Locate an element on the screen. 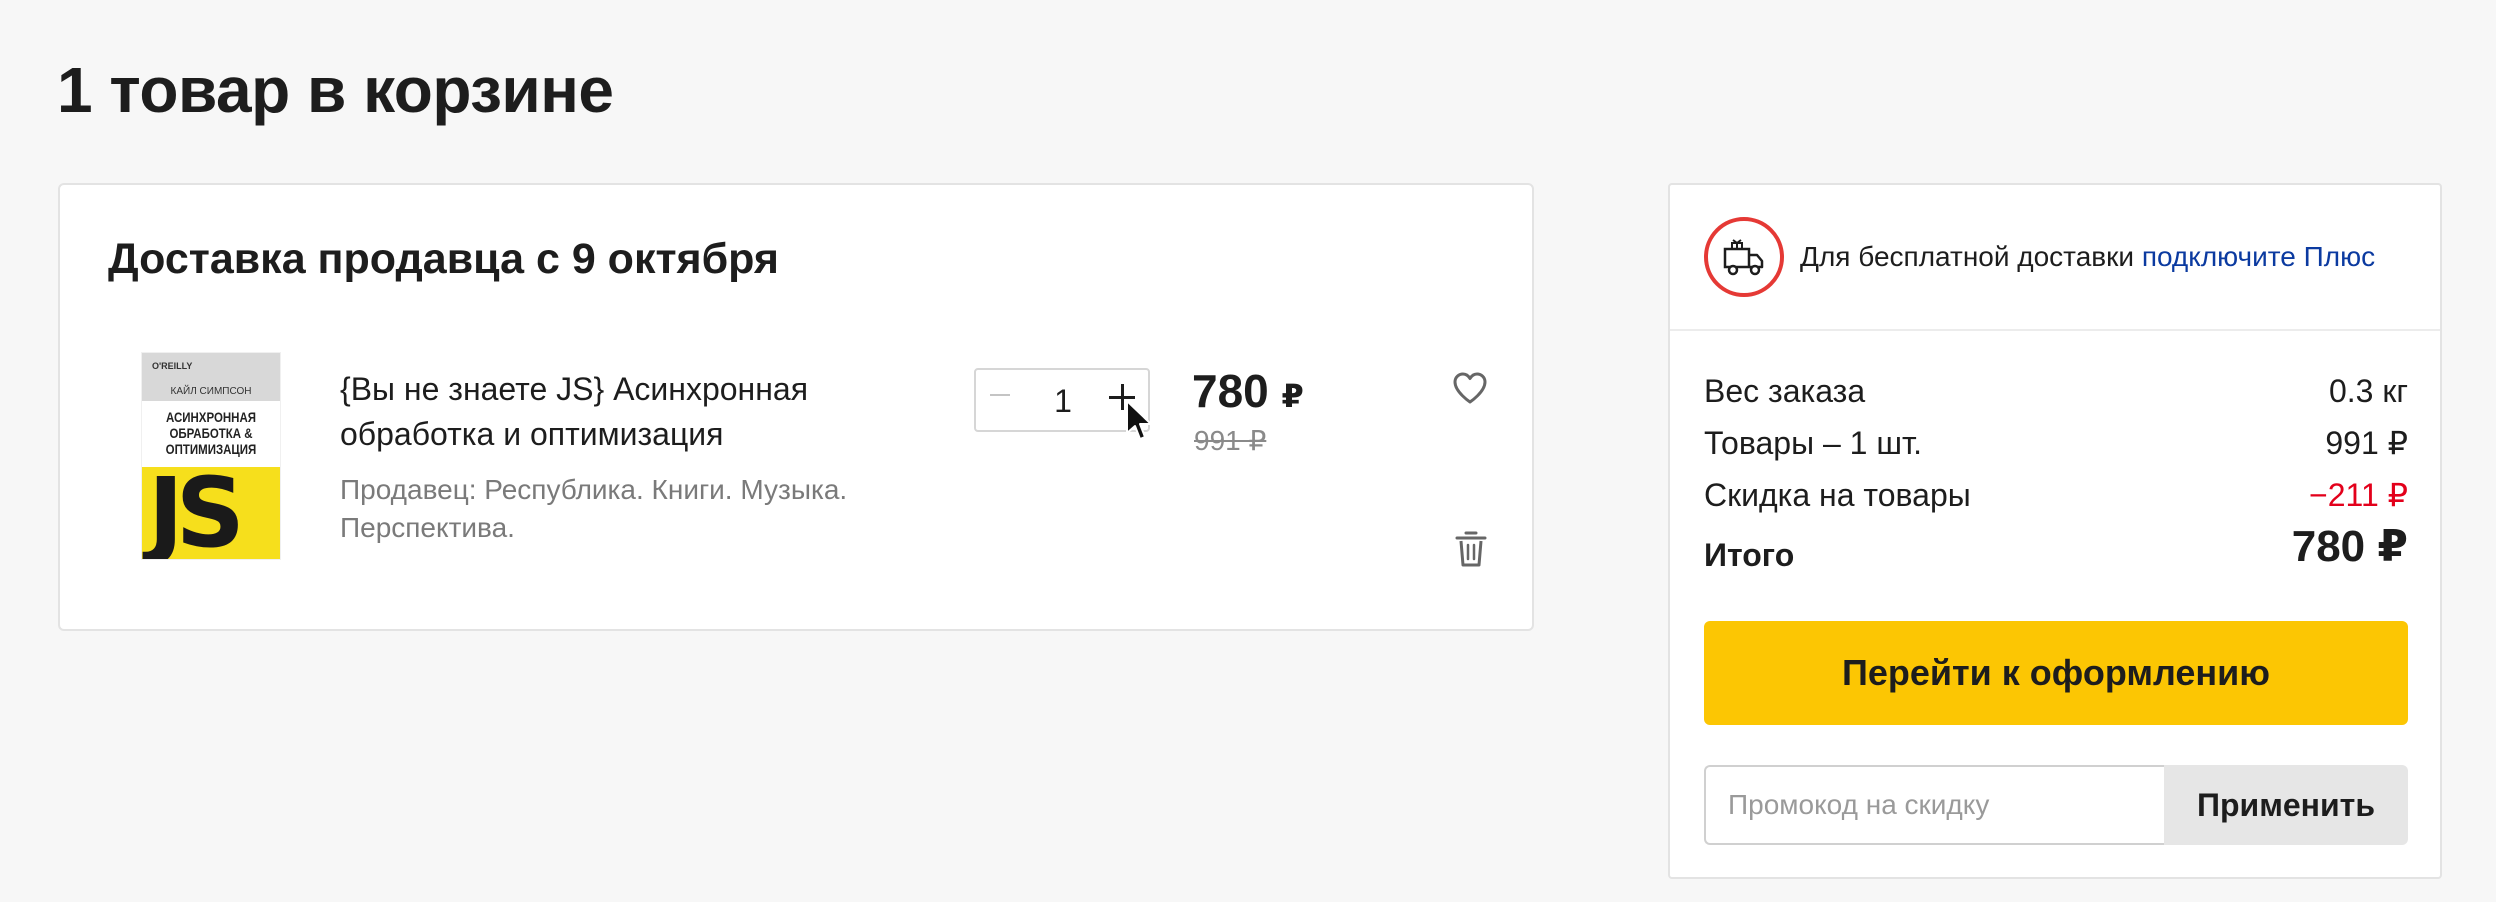 This screenshot has height=902, width=2496. heart-icon is located at coordinates (1470, 388).